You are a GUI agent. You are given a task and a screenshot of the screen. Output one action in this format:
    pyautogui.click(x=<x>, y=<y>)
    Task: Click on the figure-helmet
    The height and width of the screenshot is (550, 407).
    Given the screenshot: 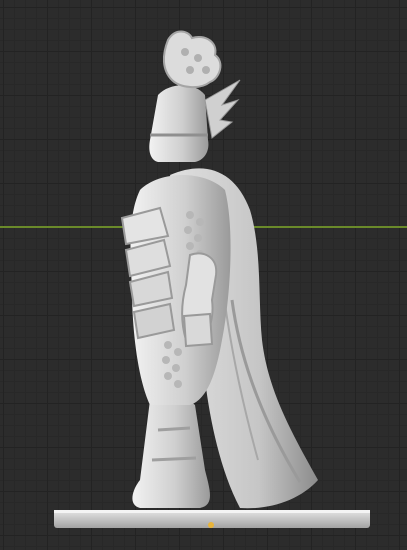 What is the action you would take?
    pyautogui.click(x=179, y=123)
    